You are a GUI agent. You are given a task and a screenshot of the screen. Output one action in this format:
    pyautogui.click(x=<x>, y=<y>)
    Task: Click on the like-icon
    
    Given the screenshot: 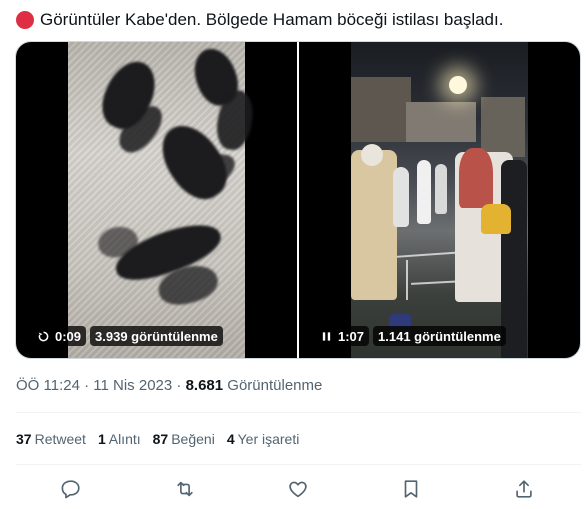 What is the action you would take?
    pyautogui.click(x=298, y=489)
    